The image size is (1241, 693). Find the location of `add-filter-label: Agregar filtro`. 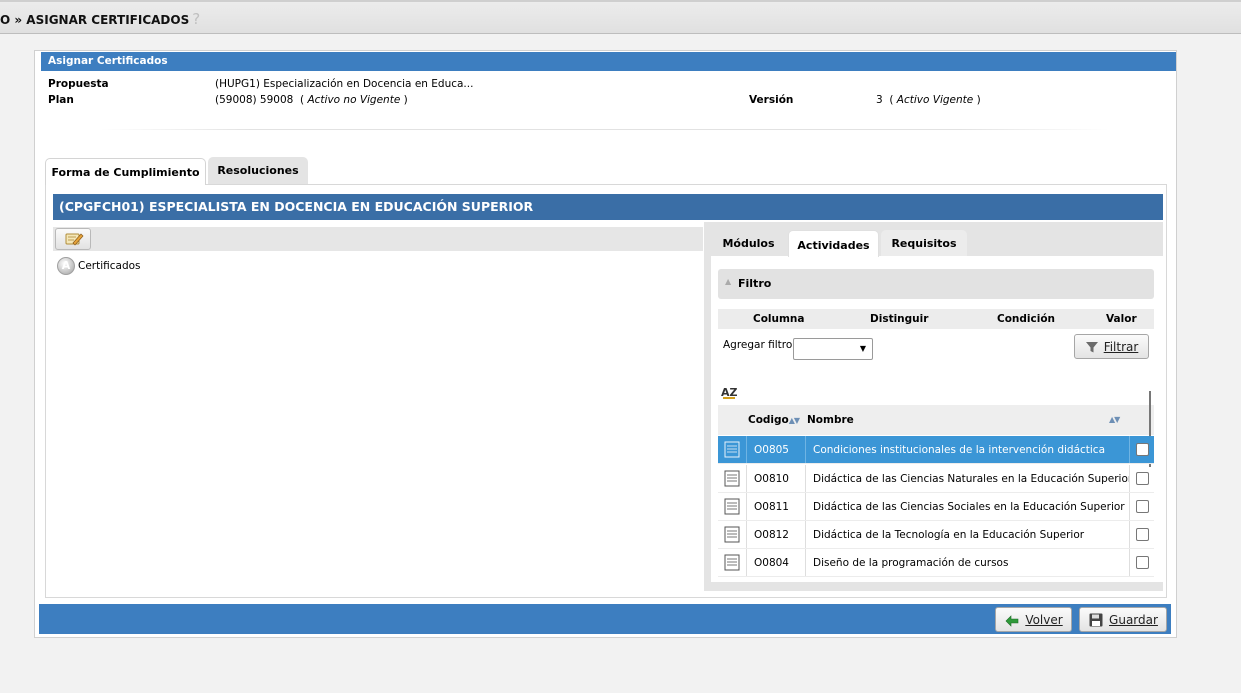

add-filter-label: Agregar filtro is located at coordinates (758, 345).